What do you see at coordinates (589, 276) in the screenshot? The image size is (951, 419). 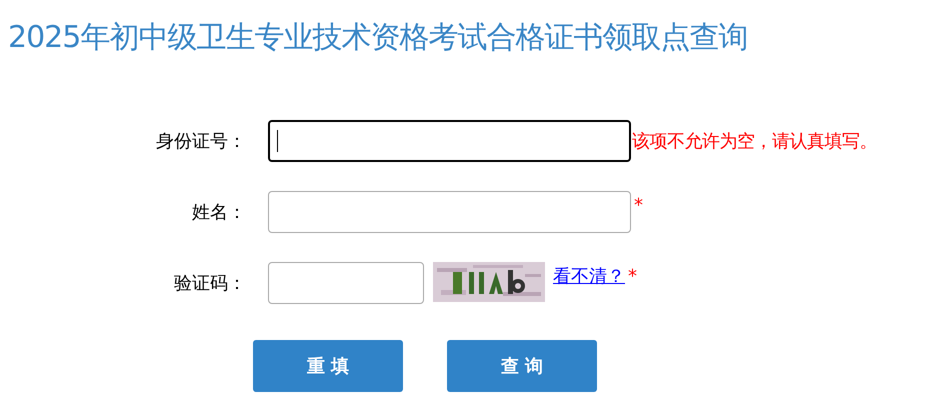 I see `refresh-link: 看不清？` at bounding box center [589, 276].